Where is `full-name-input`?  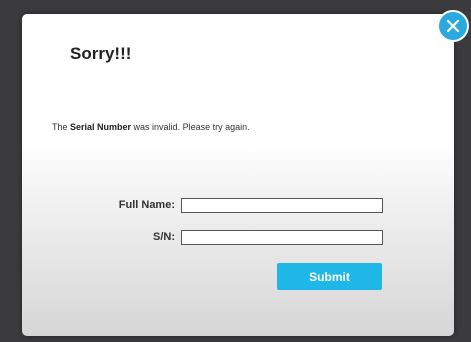
full-name-input is located at coordinates (282, 205).